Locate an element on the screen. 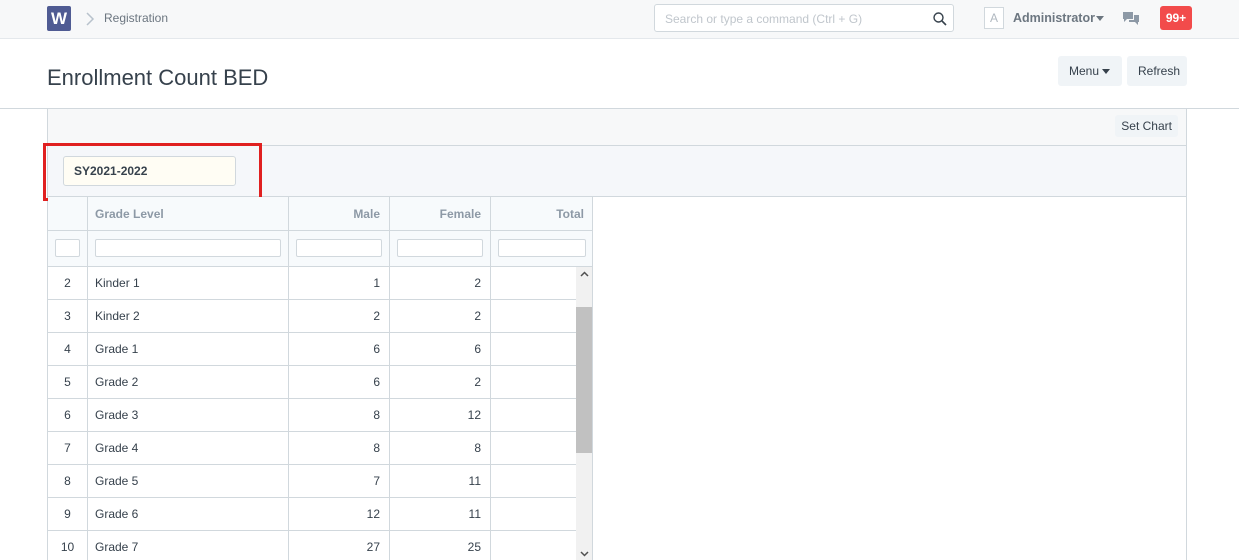 The height and width of the screenshot is (560, 1239). filter-male-input is located at coordinates (339, 248).